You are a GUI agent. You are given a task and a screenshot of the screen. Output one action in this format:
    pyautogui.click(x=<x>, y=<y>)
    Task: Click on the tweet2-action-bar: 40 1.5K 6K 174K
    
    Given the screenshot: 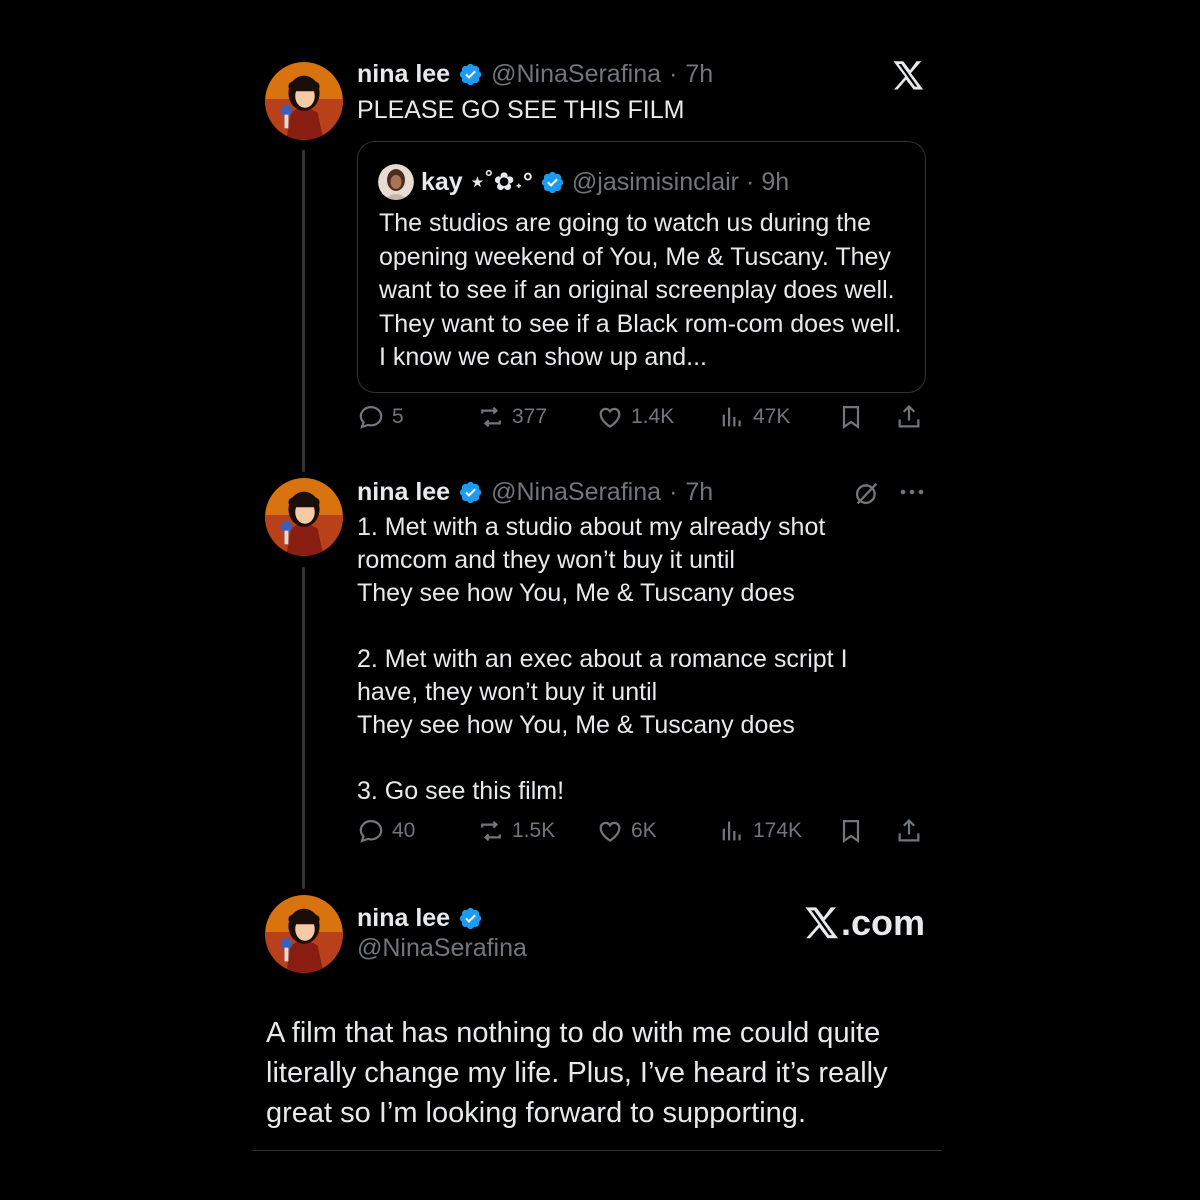 What is the action you would take?
    pyautogui.click(x=642, y=837)
    